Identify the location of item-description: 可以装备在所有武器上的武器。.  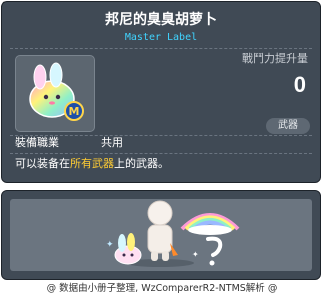
(92, 164).